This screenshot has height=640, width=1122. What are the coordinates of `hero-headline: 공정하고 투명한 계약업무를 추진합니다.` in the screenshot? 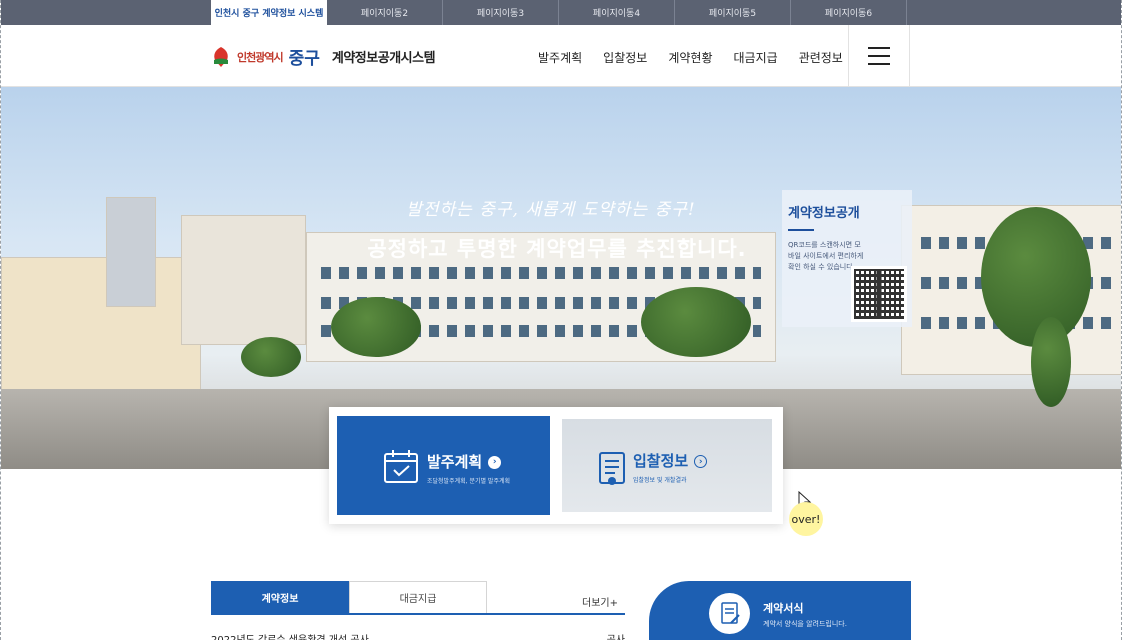 It's located at (557, 249).